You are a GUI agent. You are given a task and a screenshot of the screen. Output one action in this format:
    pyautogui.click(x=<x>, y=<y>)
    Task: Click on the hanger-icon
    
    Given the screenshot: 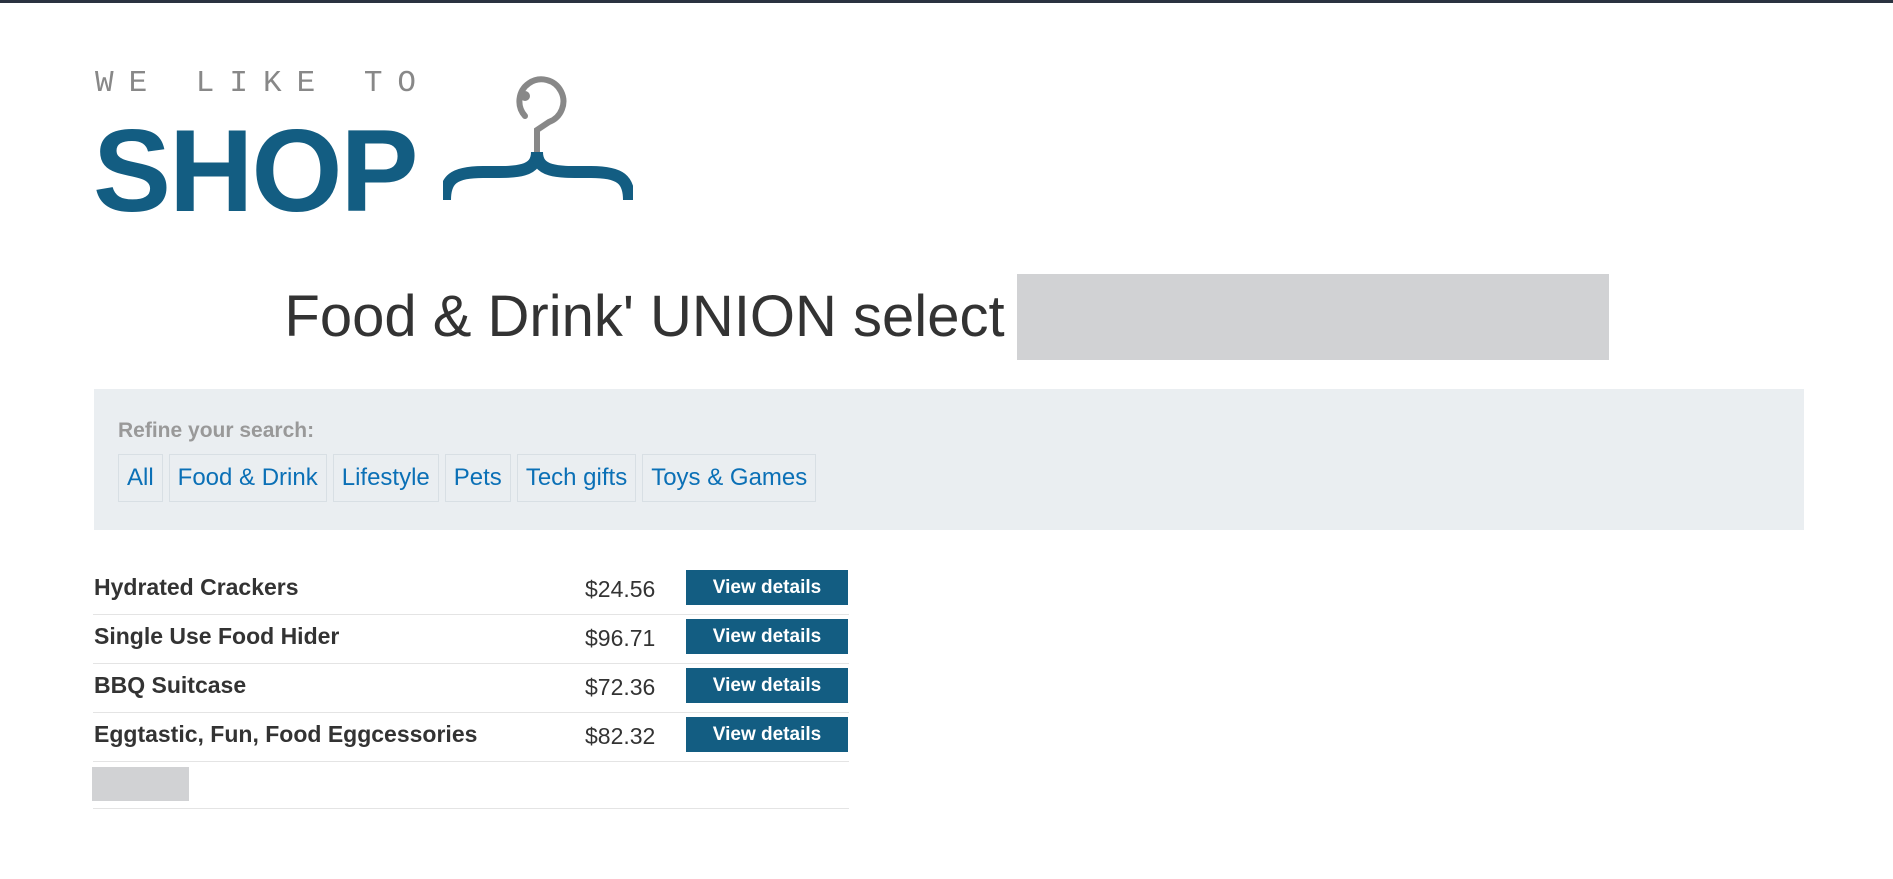 What is the action you would take?
    pyautogui.click(x=538, y=138)
    